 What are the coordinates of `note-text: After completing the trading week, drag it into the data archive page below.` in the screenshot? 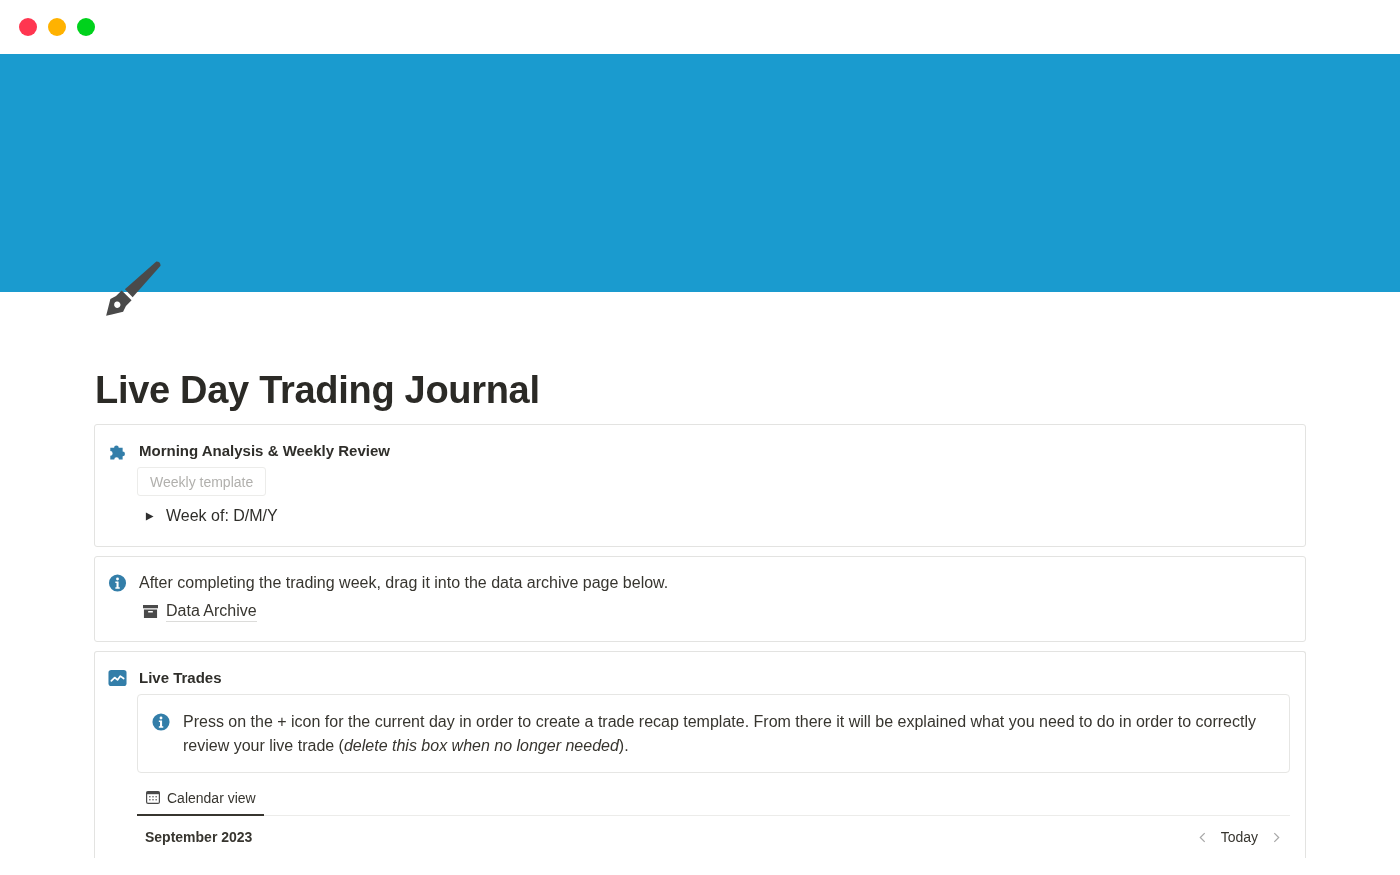 It's located at (404, 583).